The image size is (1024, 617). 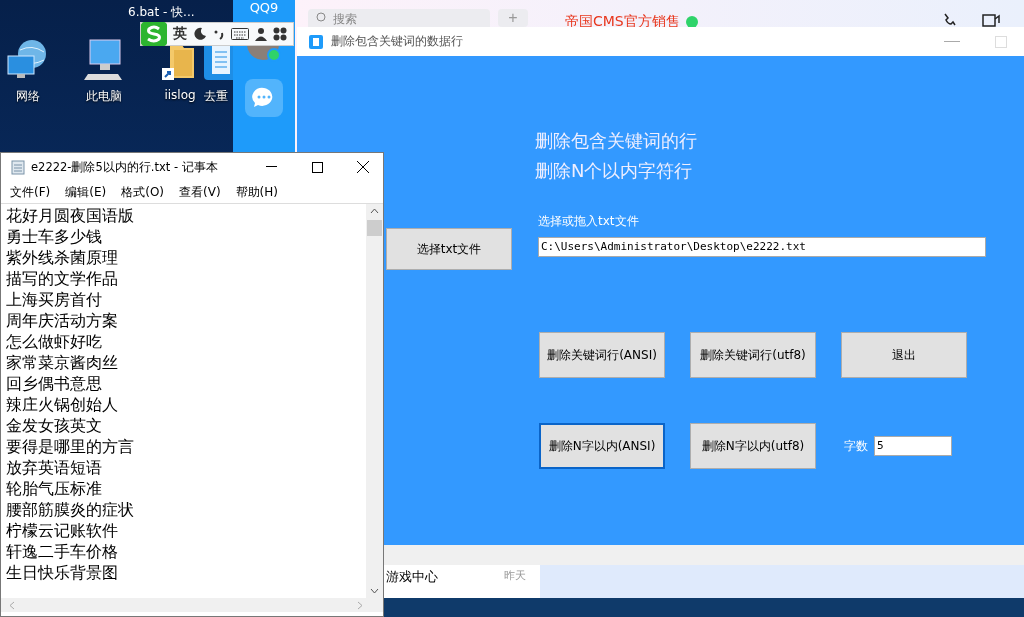 I want to click on heading: 删除包含关键词的行, so click(x=616, y=141).